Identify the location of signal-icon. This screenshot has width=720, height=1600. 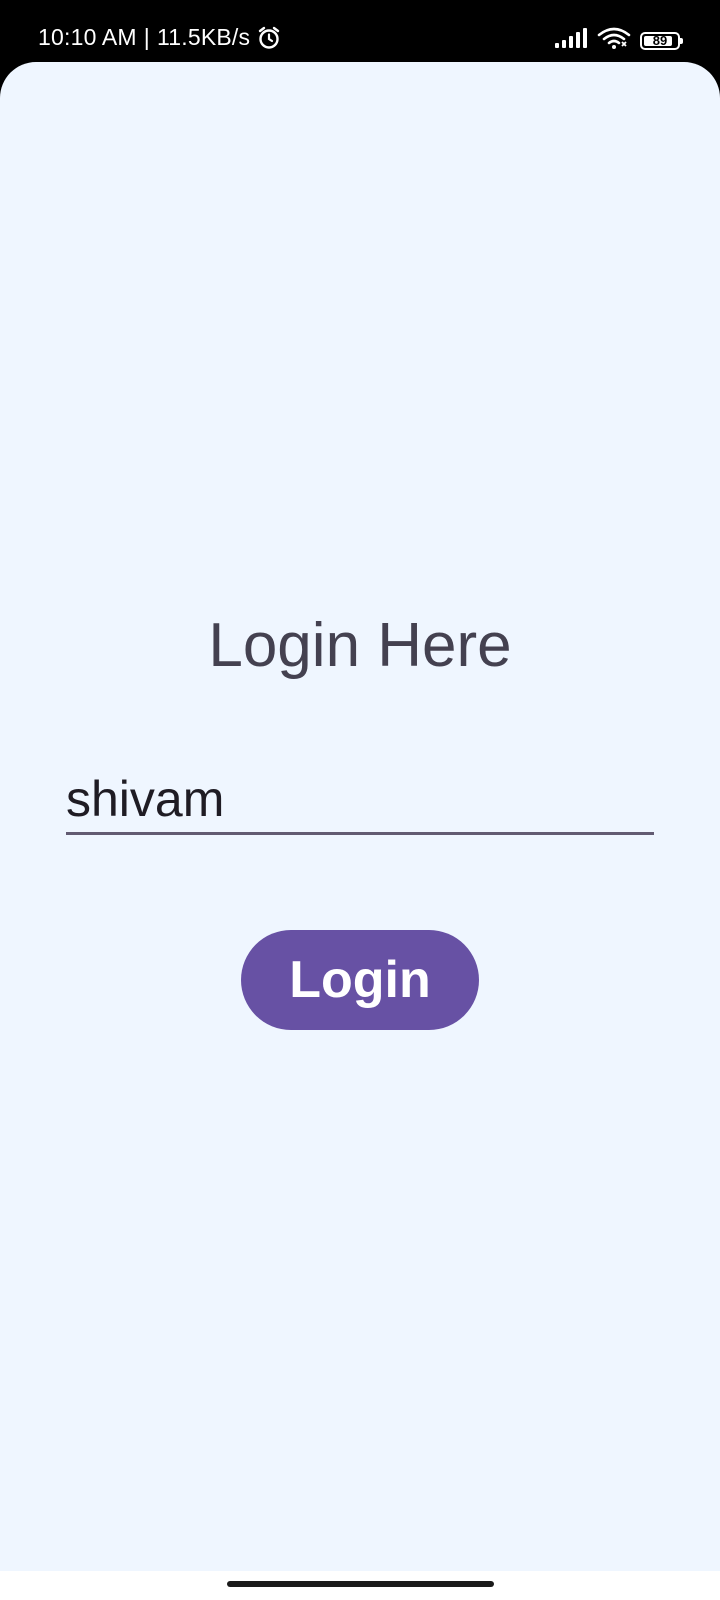
(571, 40).